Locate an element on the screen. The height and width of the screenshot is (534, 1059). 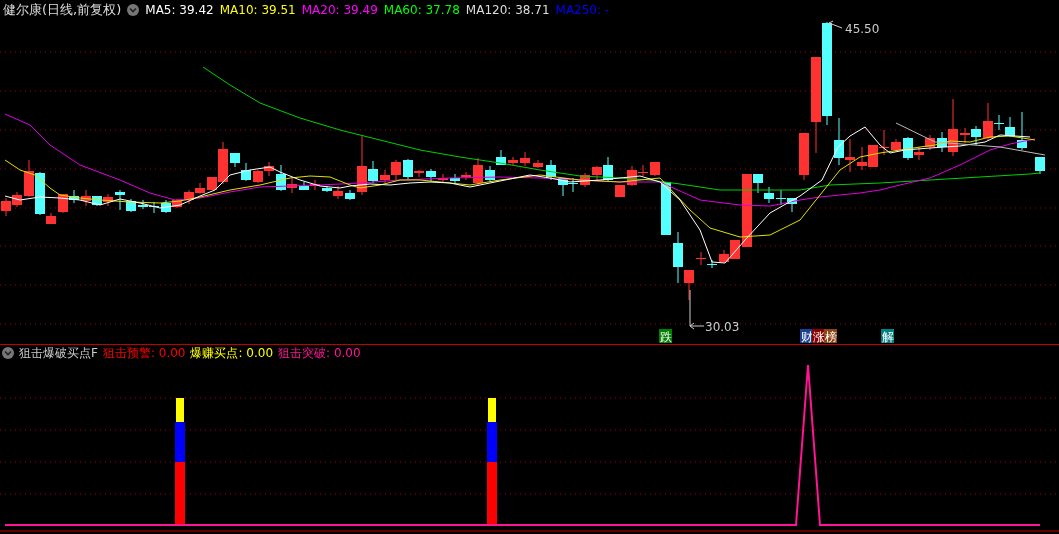
moving-average-value: MA250: - is located at coordinates (582, 10).